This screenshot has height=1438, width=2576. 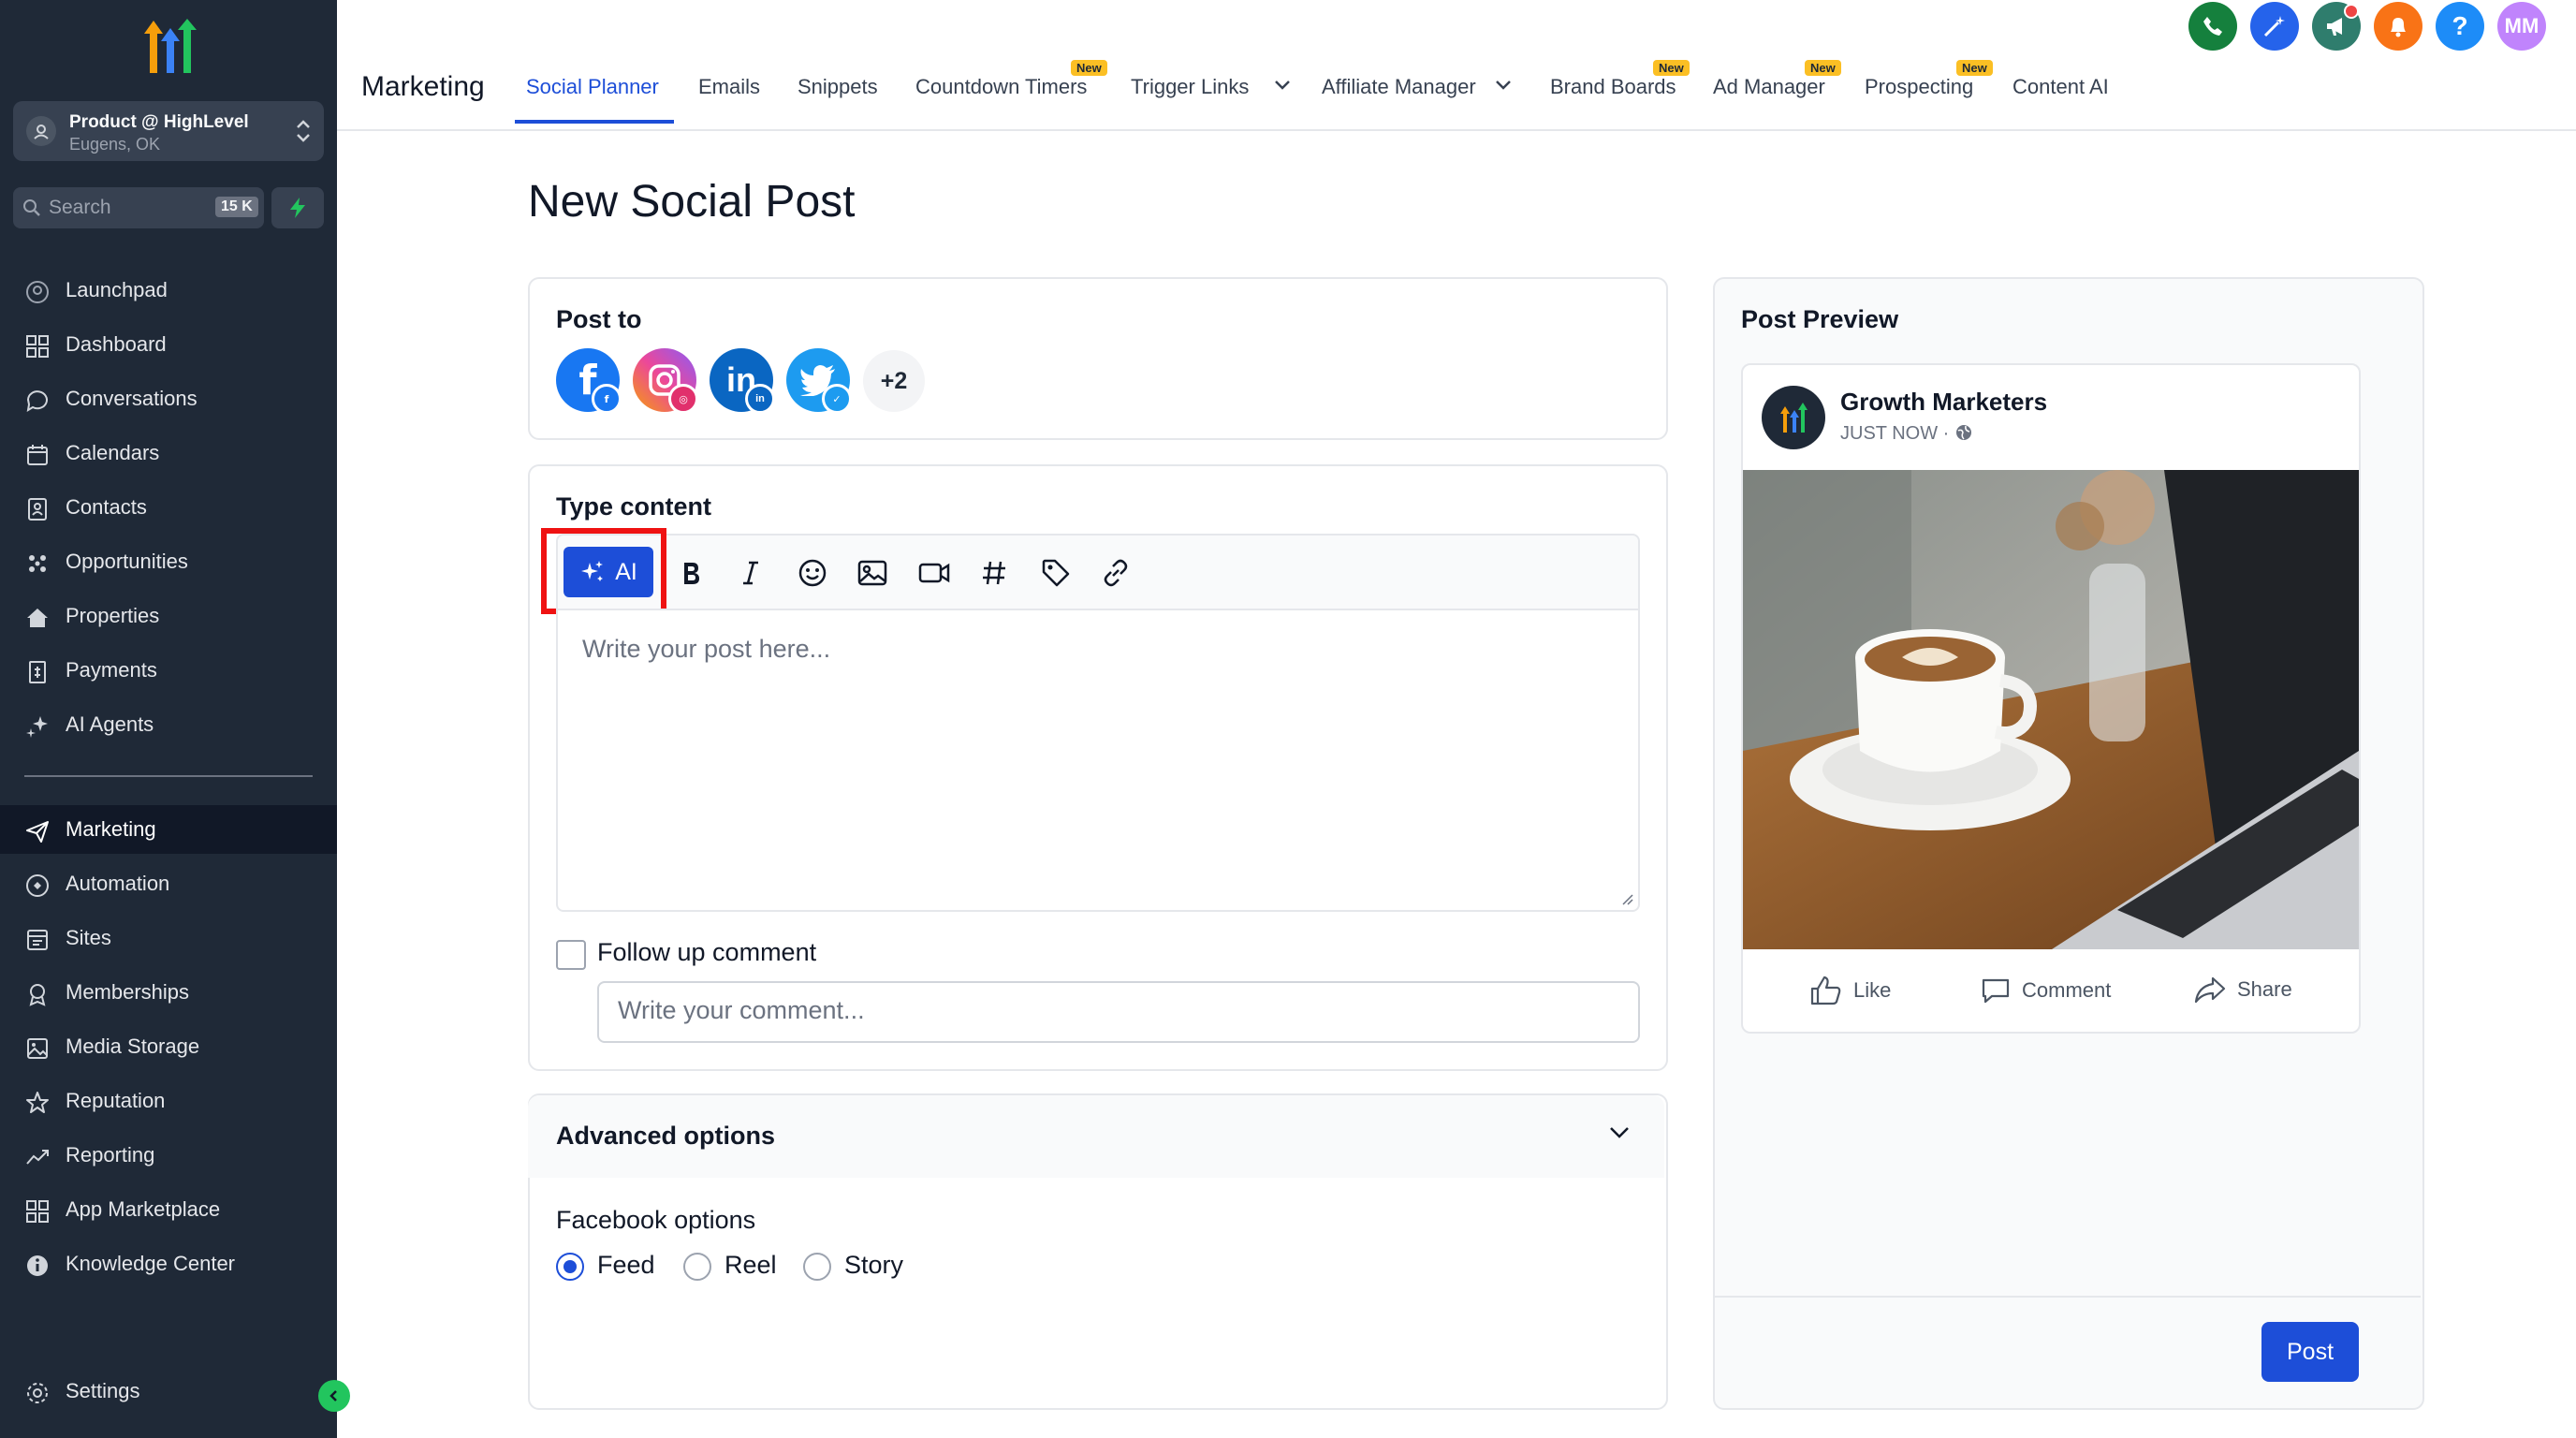 I want to click on sidebar-item-dashboard: Dashboard, so click(x=168, y=344).